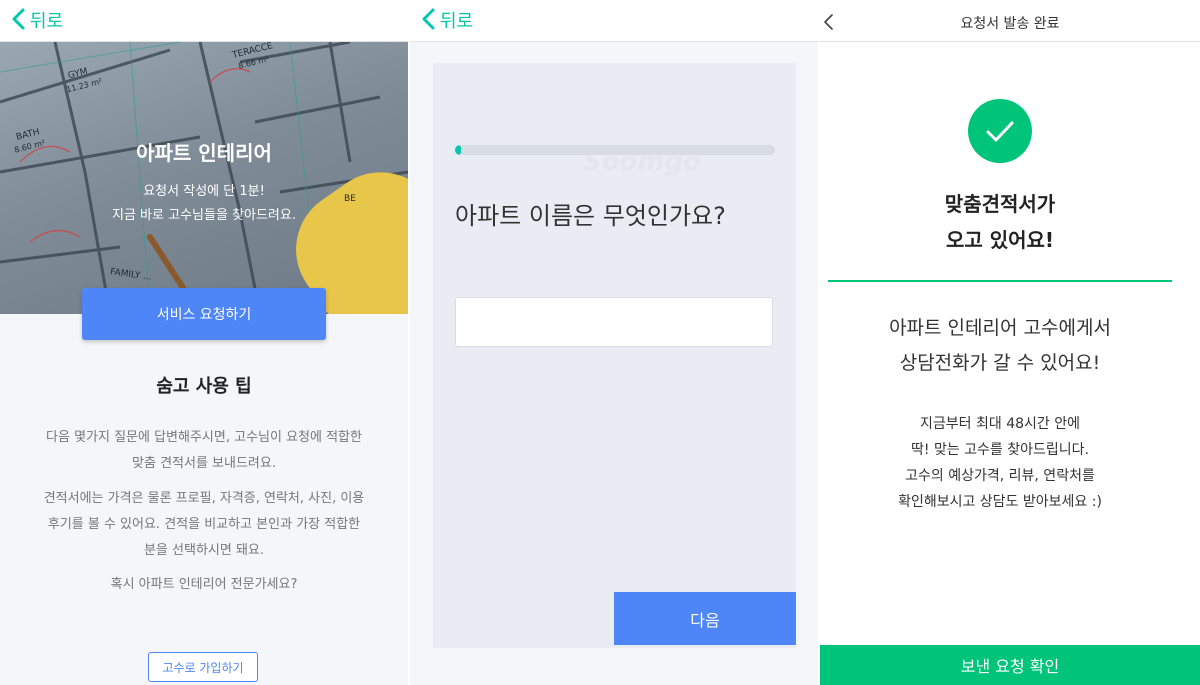  I want to click on question-text: 아파트 이름은 무엇인가요?, so click(590, 216).